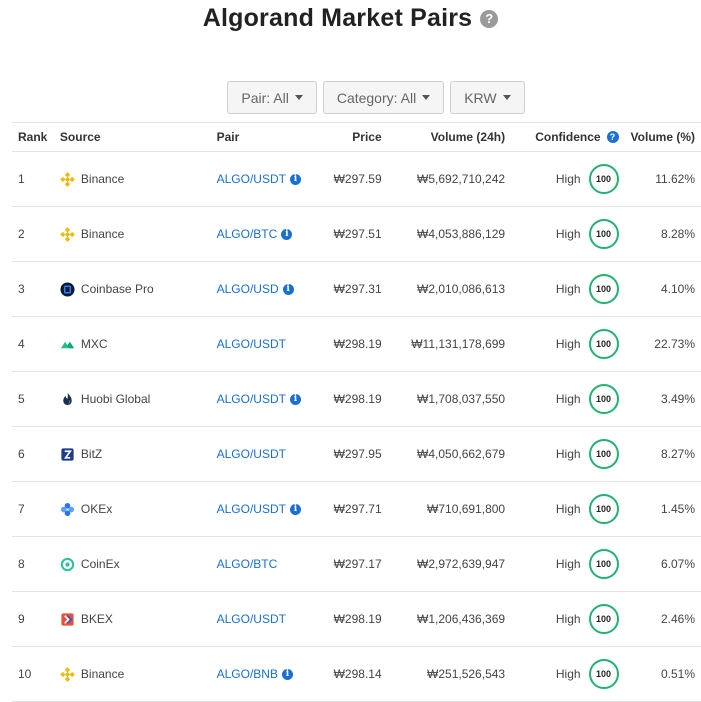 This screenshot has width=701, height=702. I want to click on volume-cell: ₩4,050,662,679, so click(449, 454).